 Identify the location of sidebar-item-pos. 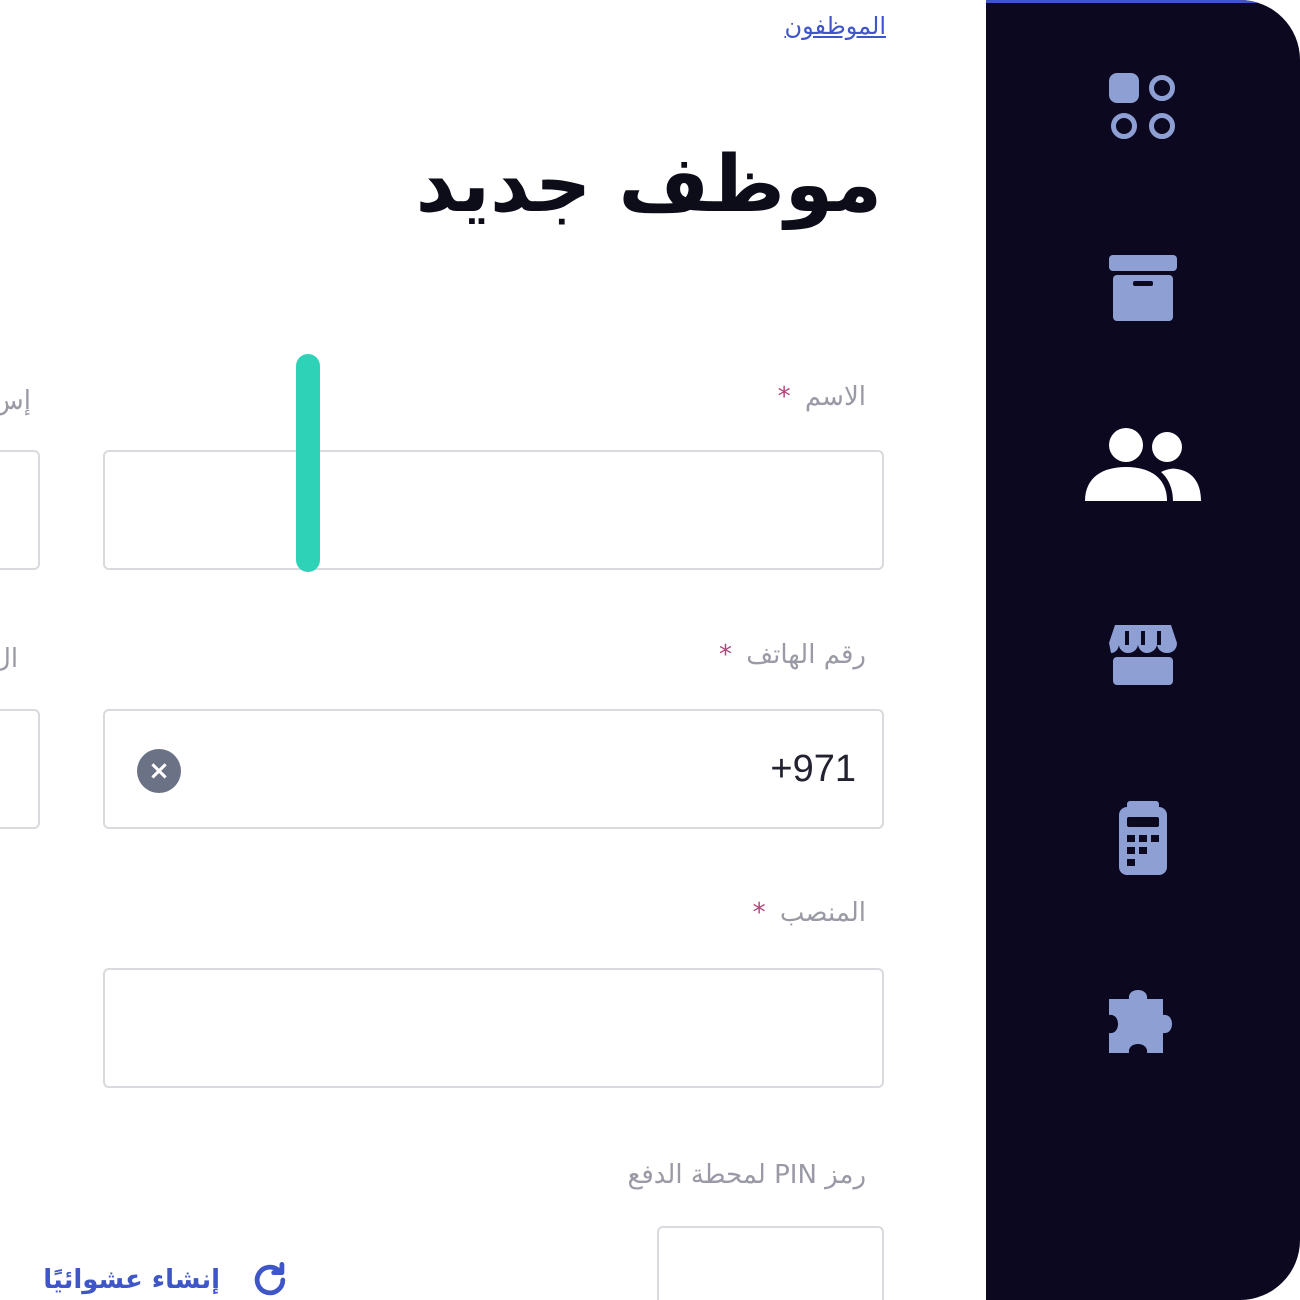
(1143, 839).